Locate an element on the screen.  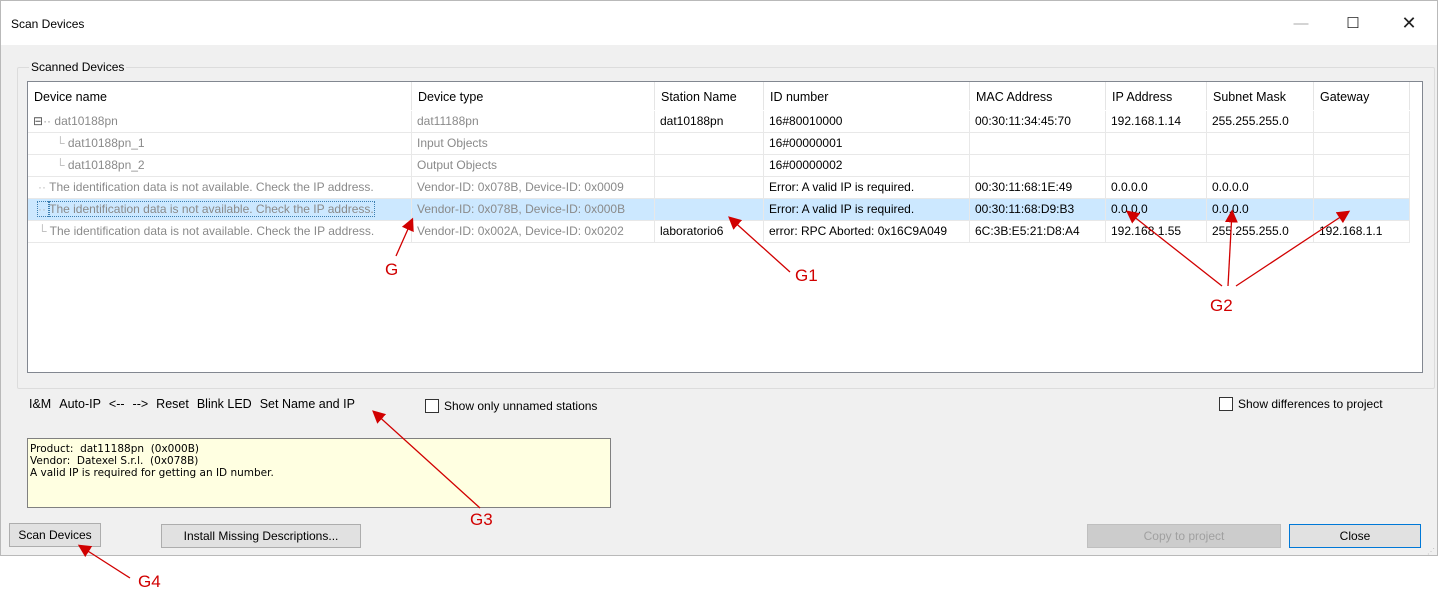
arrow-g2-mask is located at coordinates (1231, 248).